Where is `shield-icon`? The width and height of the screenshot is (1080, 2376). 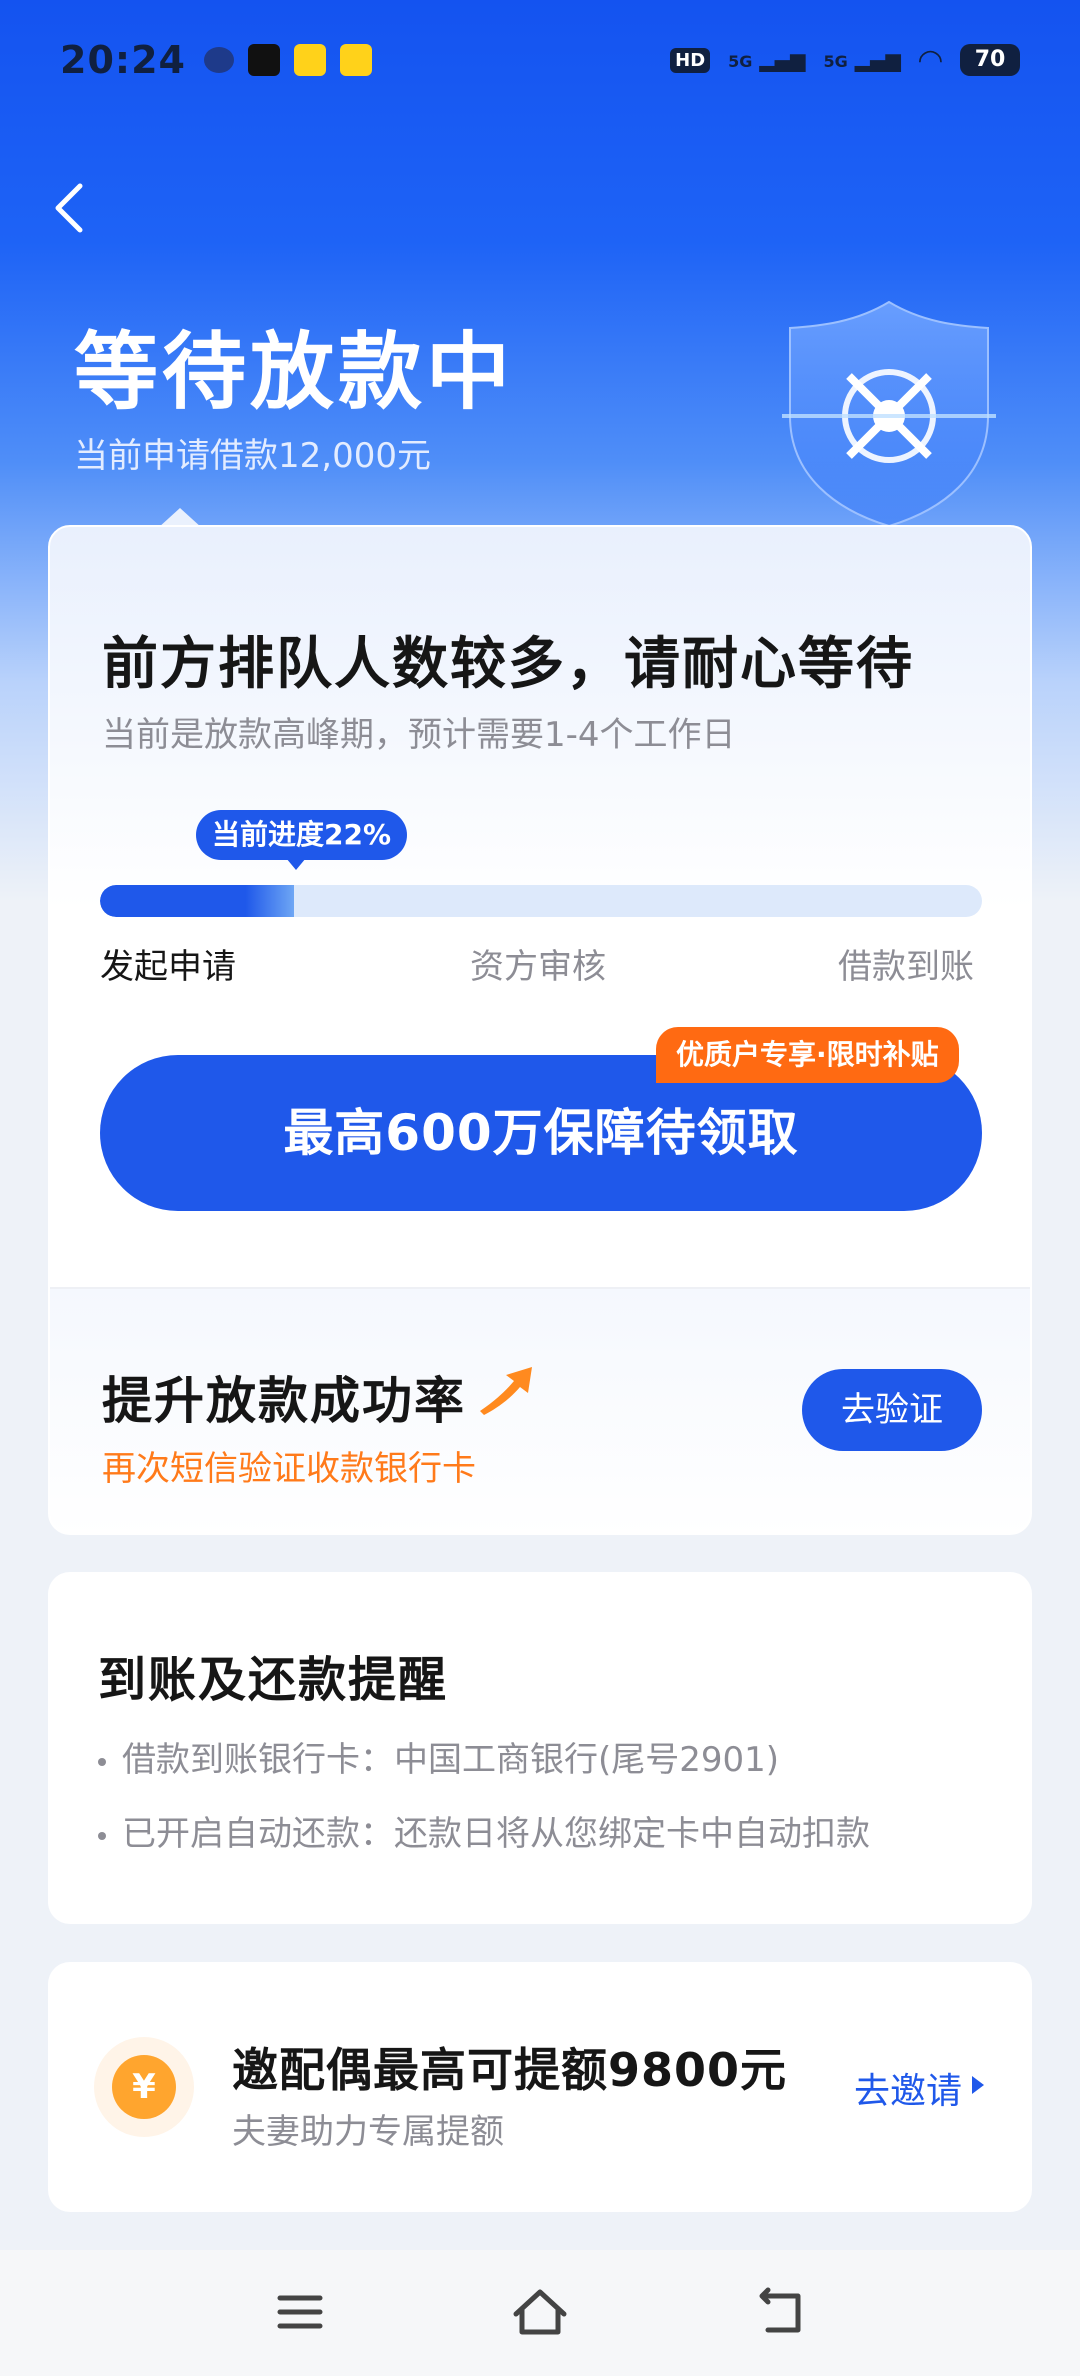
shield-icon is located at coordinates (889, 414).